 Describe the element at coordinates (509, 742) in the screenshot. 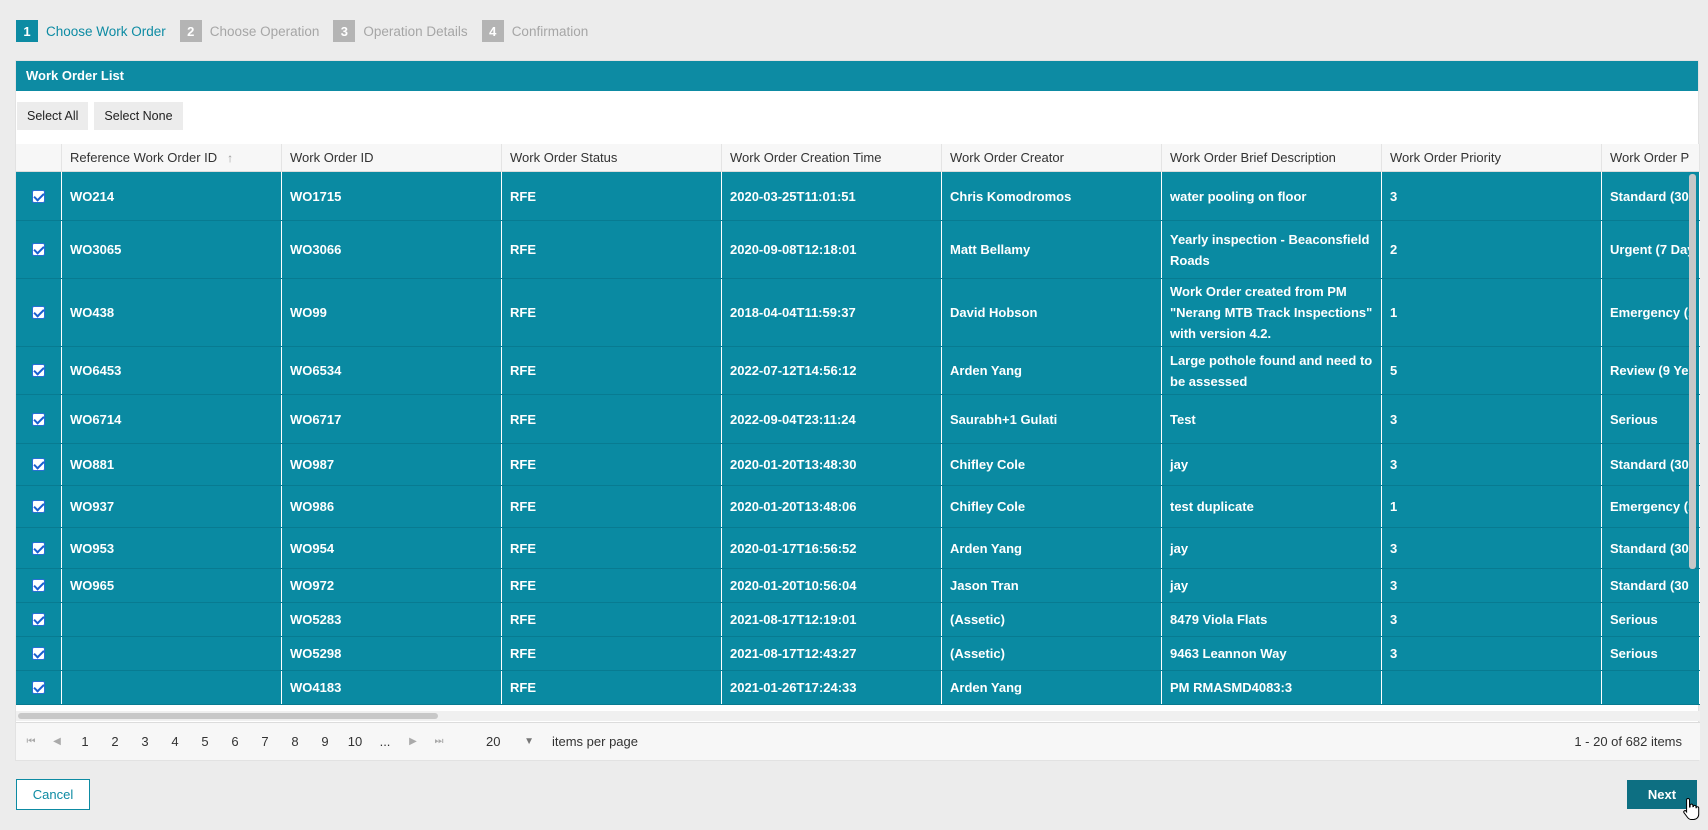

I see `page-size-select: 20 ▼` at that location.